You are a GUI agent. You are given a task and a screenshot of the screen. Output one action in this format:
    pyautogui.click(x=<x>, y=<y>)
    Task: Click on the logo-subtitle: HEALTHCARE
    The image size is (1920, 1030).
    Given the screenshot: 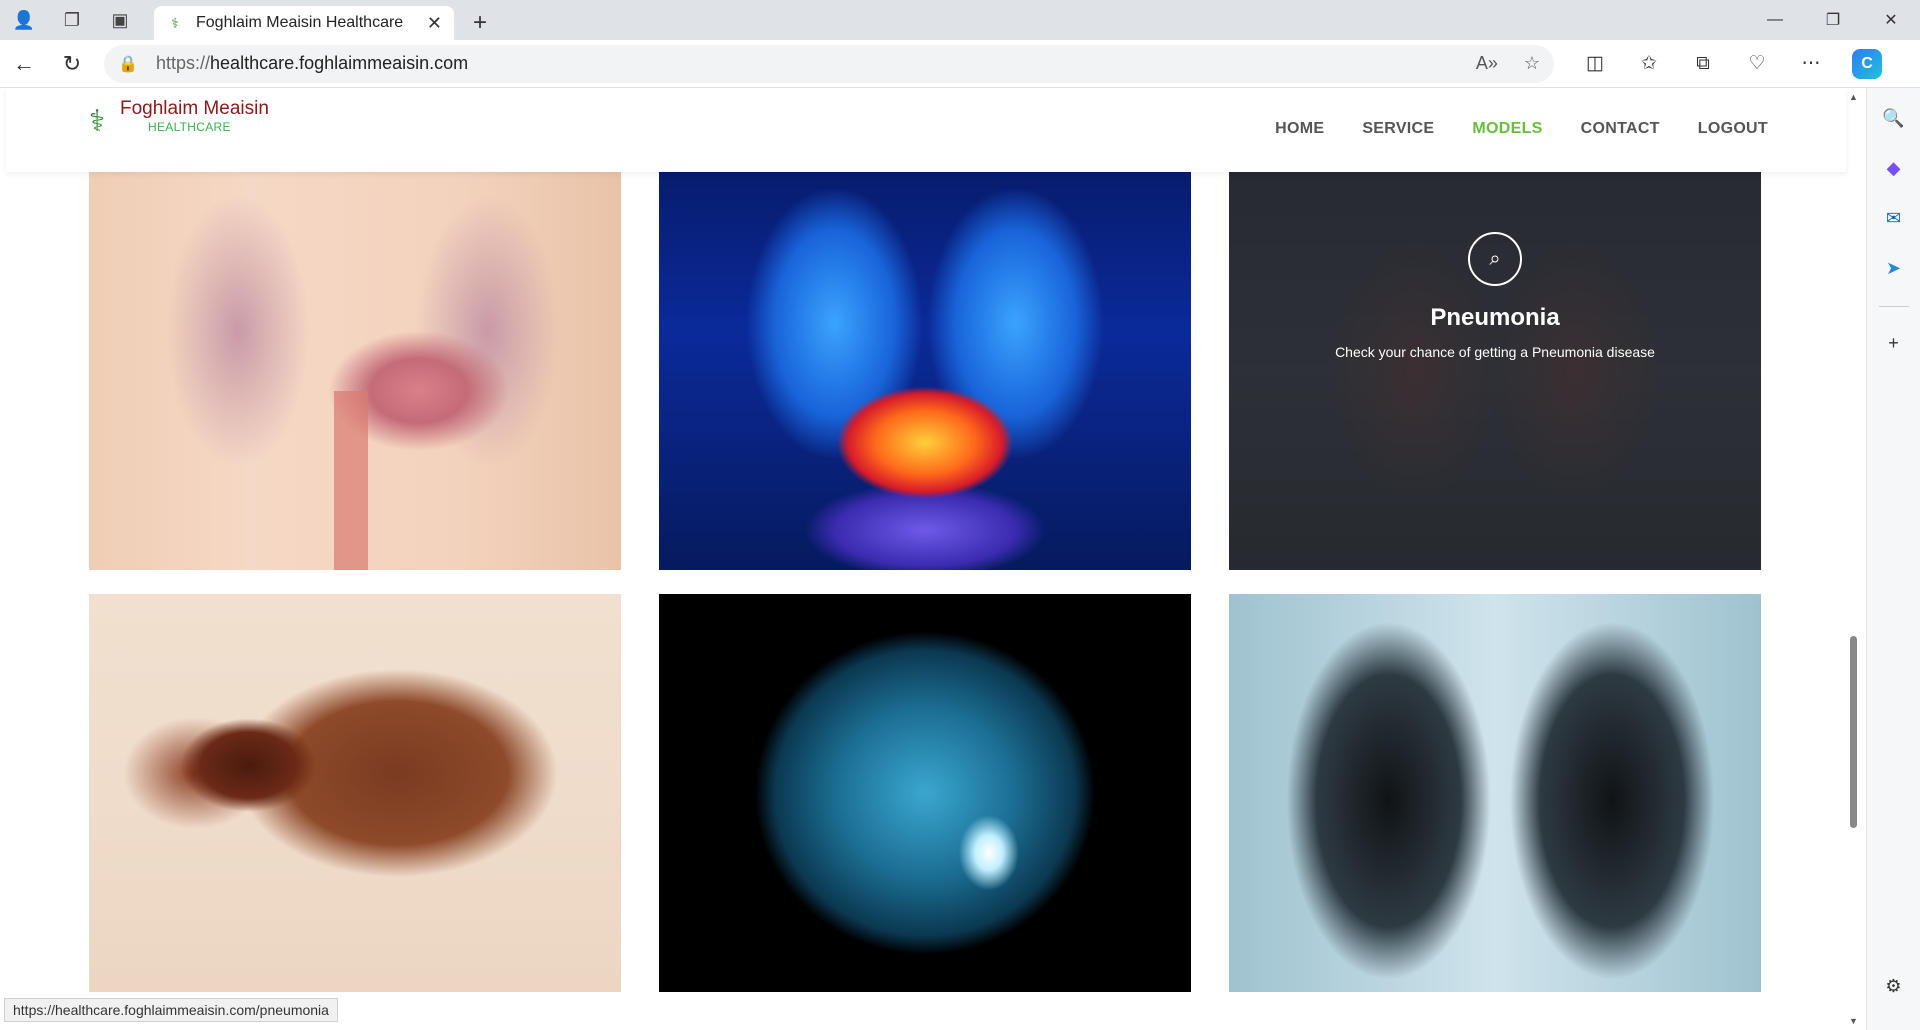 What is the action you would take?
    pyautogui.click(x=189, y=127)
    